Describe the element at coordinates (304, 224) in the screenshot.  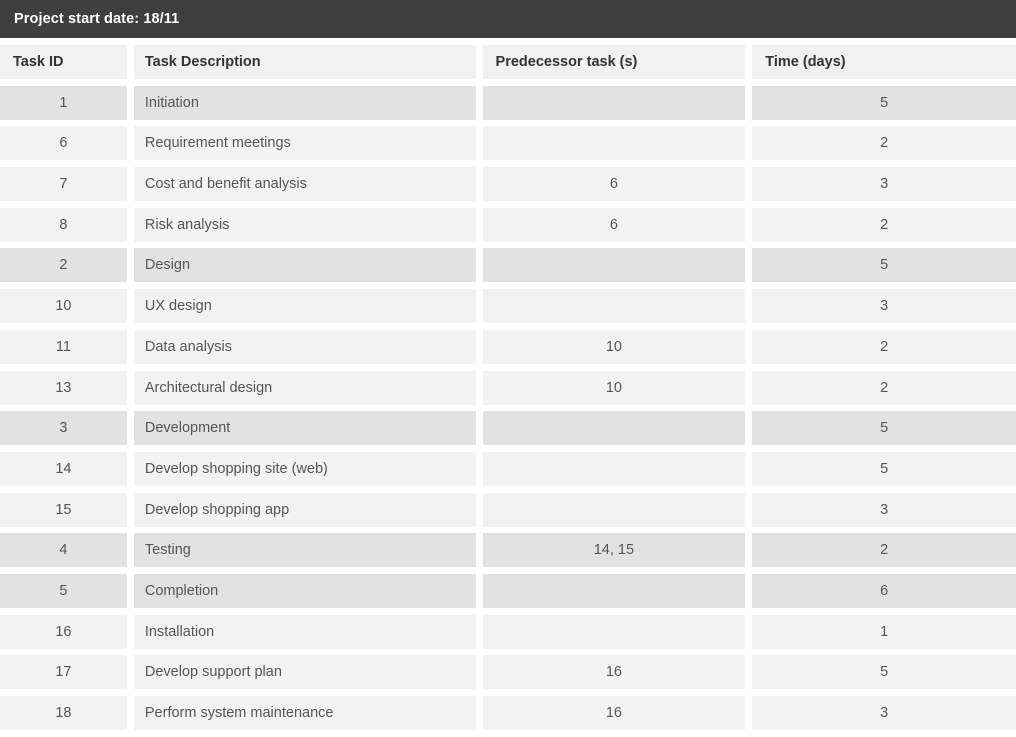
I see `task-description-cell: Risk analysis` at that location.